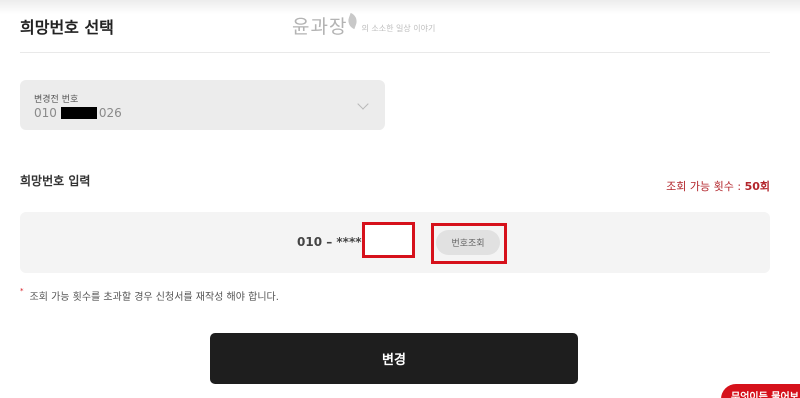 Image resolution: width=800 pixels, height=398 pixels. What do you see at coordinates (55, 181) in the screenshot?
I see `desired-number-title: 희망번호 입력` at bounding box center [55, 181].